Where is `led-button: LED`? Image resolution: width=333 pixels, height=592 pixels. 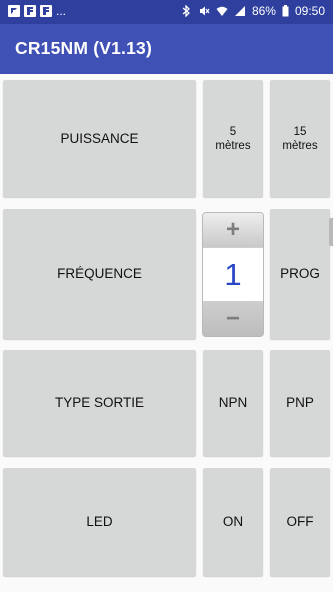 led-button: LED is located at coordinates (99, 522).